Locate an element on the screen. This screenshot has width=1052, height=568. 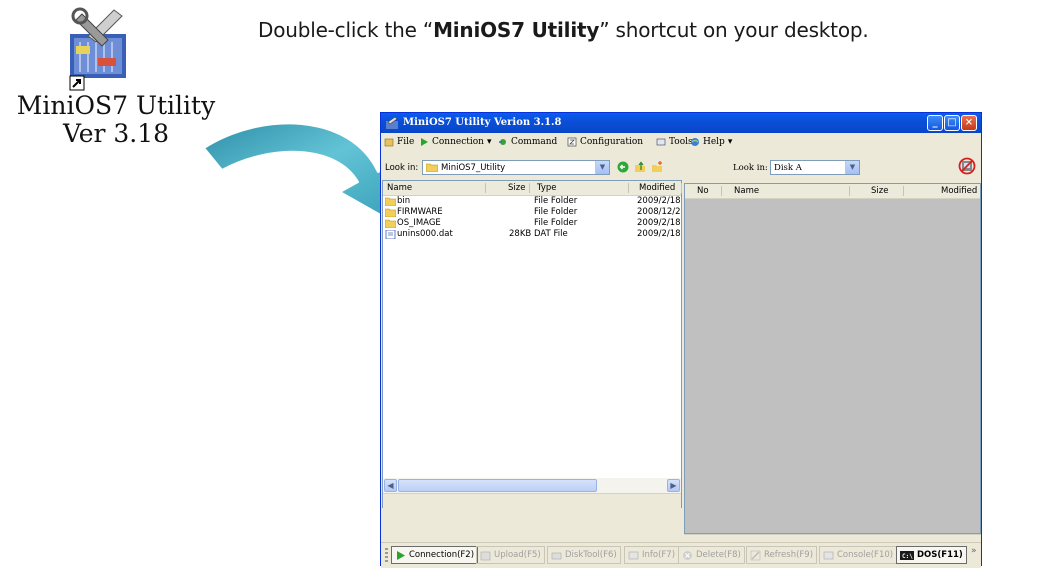
file-row: FIRMWARE File Folder 2008/12/26 is located at coordinates (532, 212).